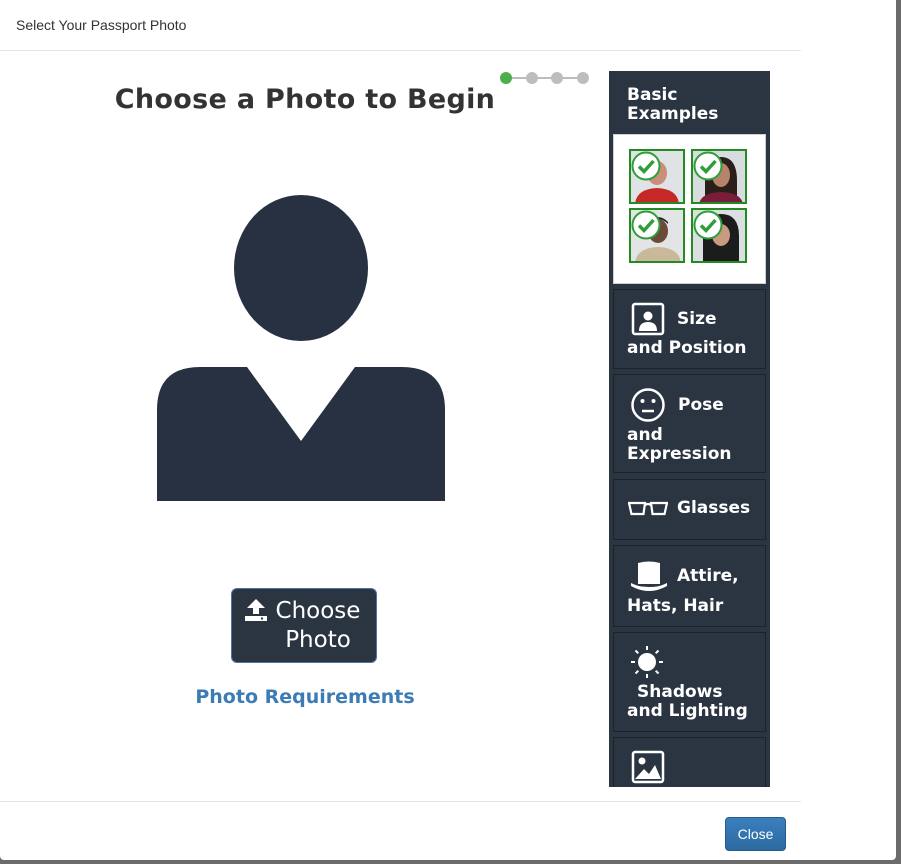 This screenshot has height=864, width=901. I want to click on expression-label: Expression, so click(679, 454).